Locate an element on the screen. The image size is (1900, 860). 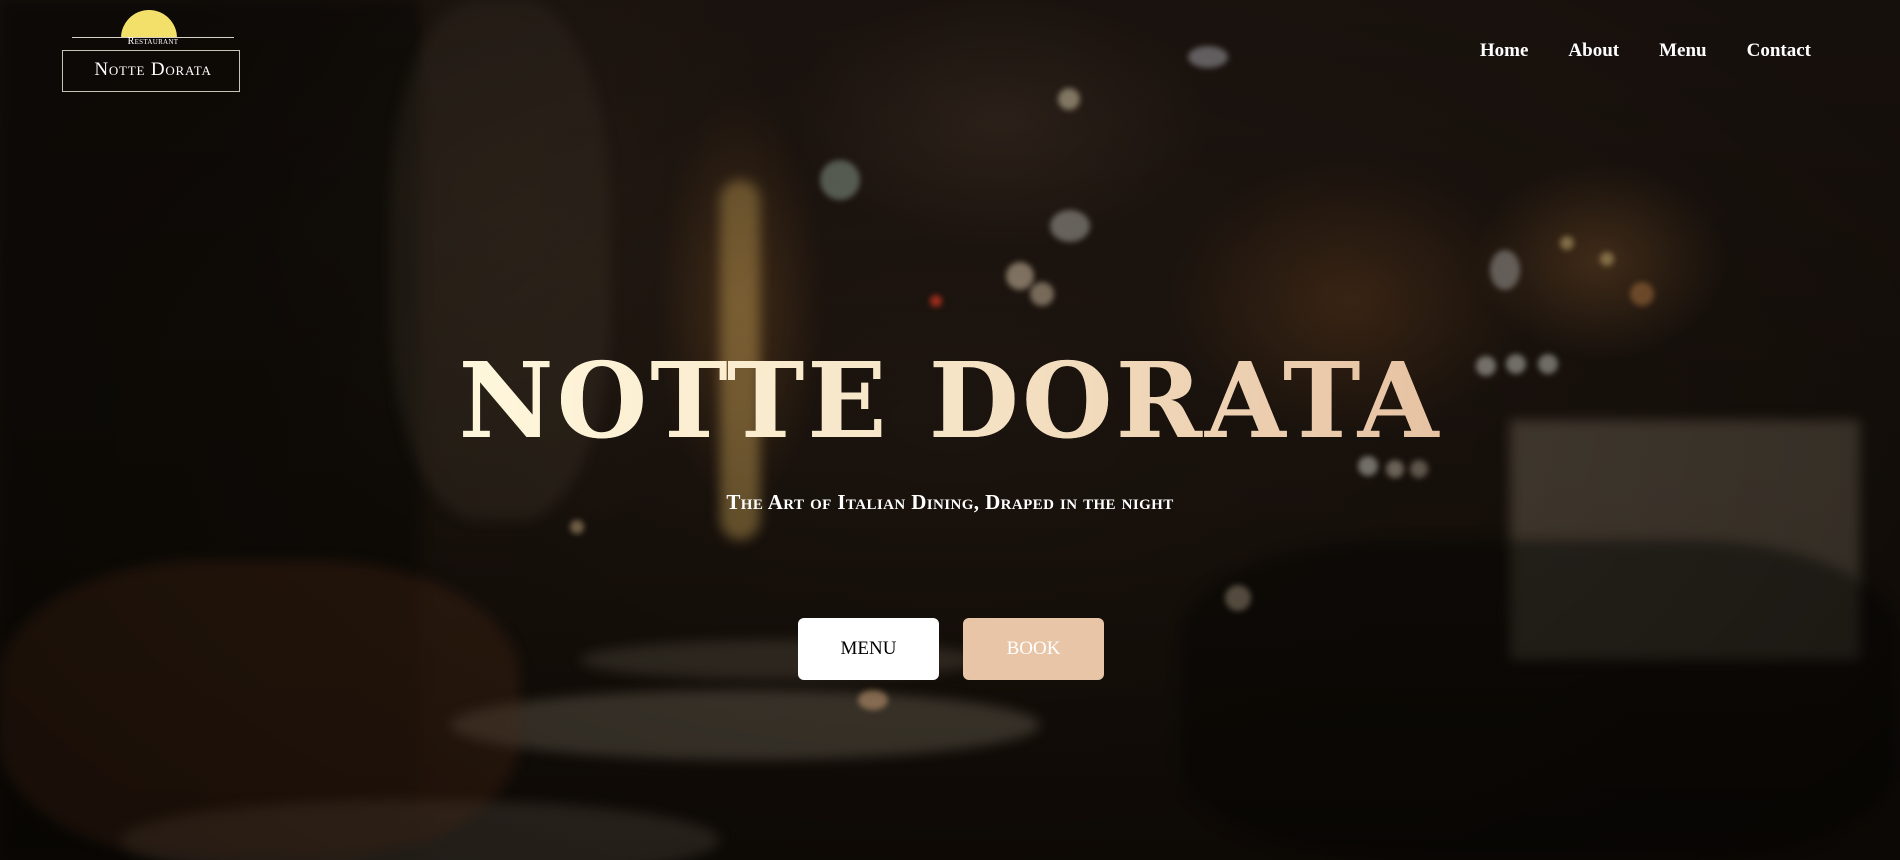
hero-buttons: MENU BOOK is located at coordinates (951, 649).